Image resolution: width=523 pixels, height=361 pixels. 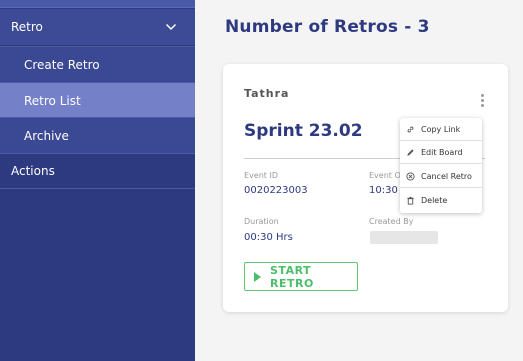 I want to click on cancel-circle-icon, so click(x=410, y=176).